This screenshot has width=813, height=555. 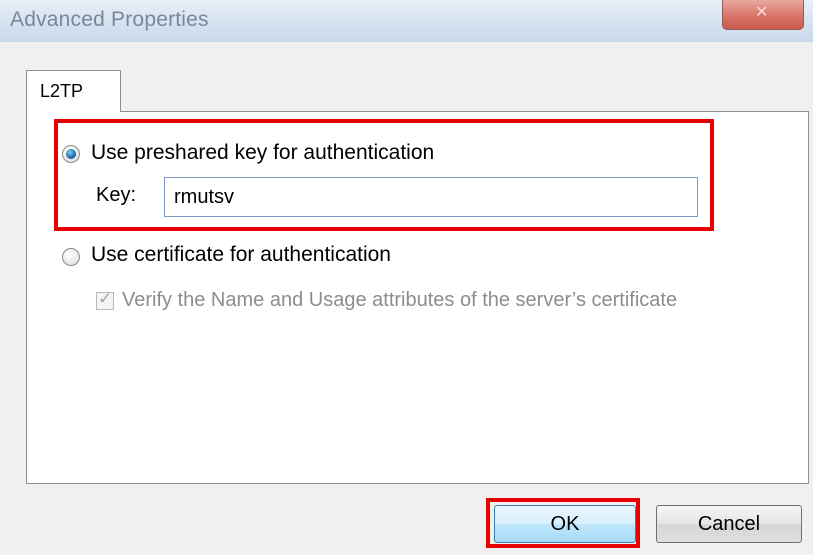 I want to click on window-title: Advanced Properties, so click(x=109, y=19).